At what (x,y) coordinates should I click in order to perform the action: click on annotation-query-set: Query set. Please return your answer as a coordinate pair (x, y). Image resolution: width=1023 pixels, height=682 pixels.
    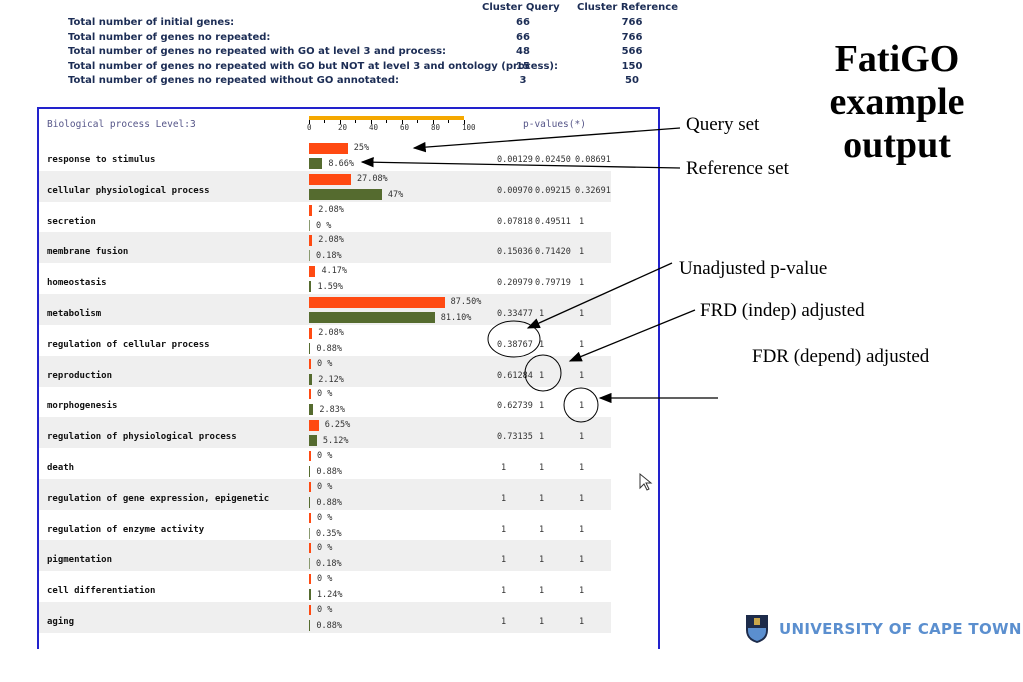
    Looking at the image, I should click on (723, 124).